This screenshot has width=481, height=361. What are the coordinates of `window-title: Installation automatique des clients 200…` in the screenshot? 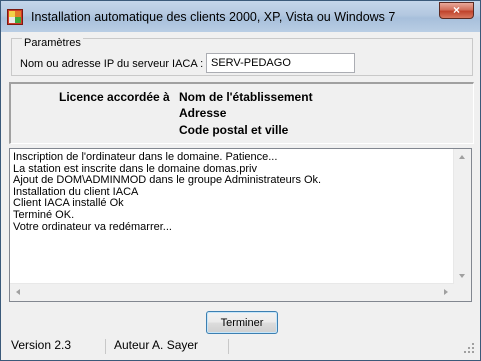 It's located at (213, 17).